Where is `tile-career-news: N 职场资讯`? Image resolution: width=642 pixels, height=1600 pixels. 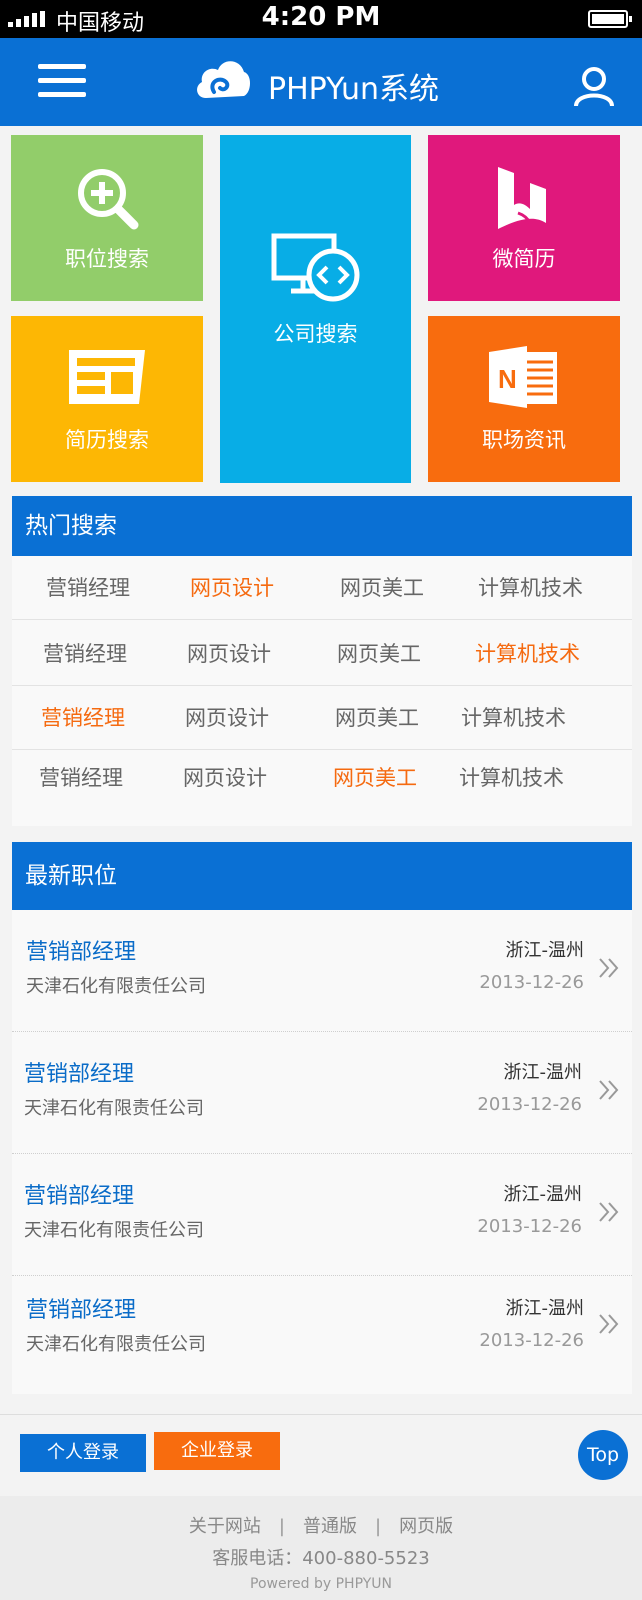 tile-career-news: N 职场资讯 is located at coordinates (524, 399).